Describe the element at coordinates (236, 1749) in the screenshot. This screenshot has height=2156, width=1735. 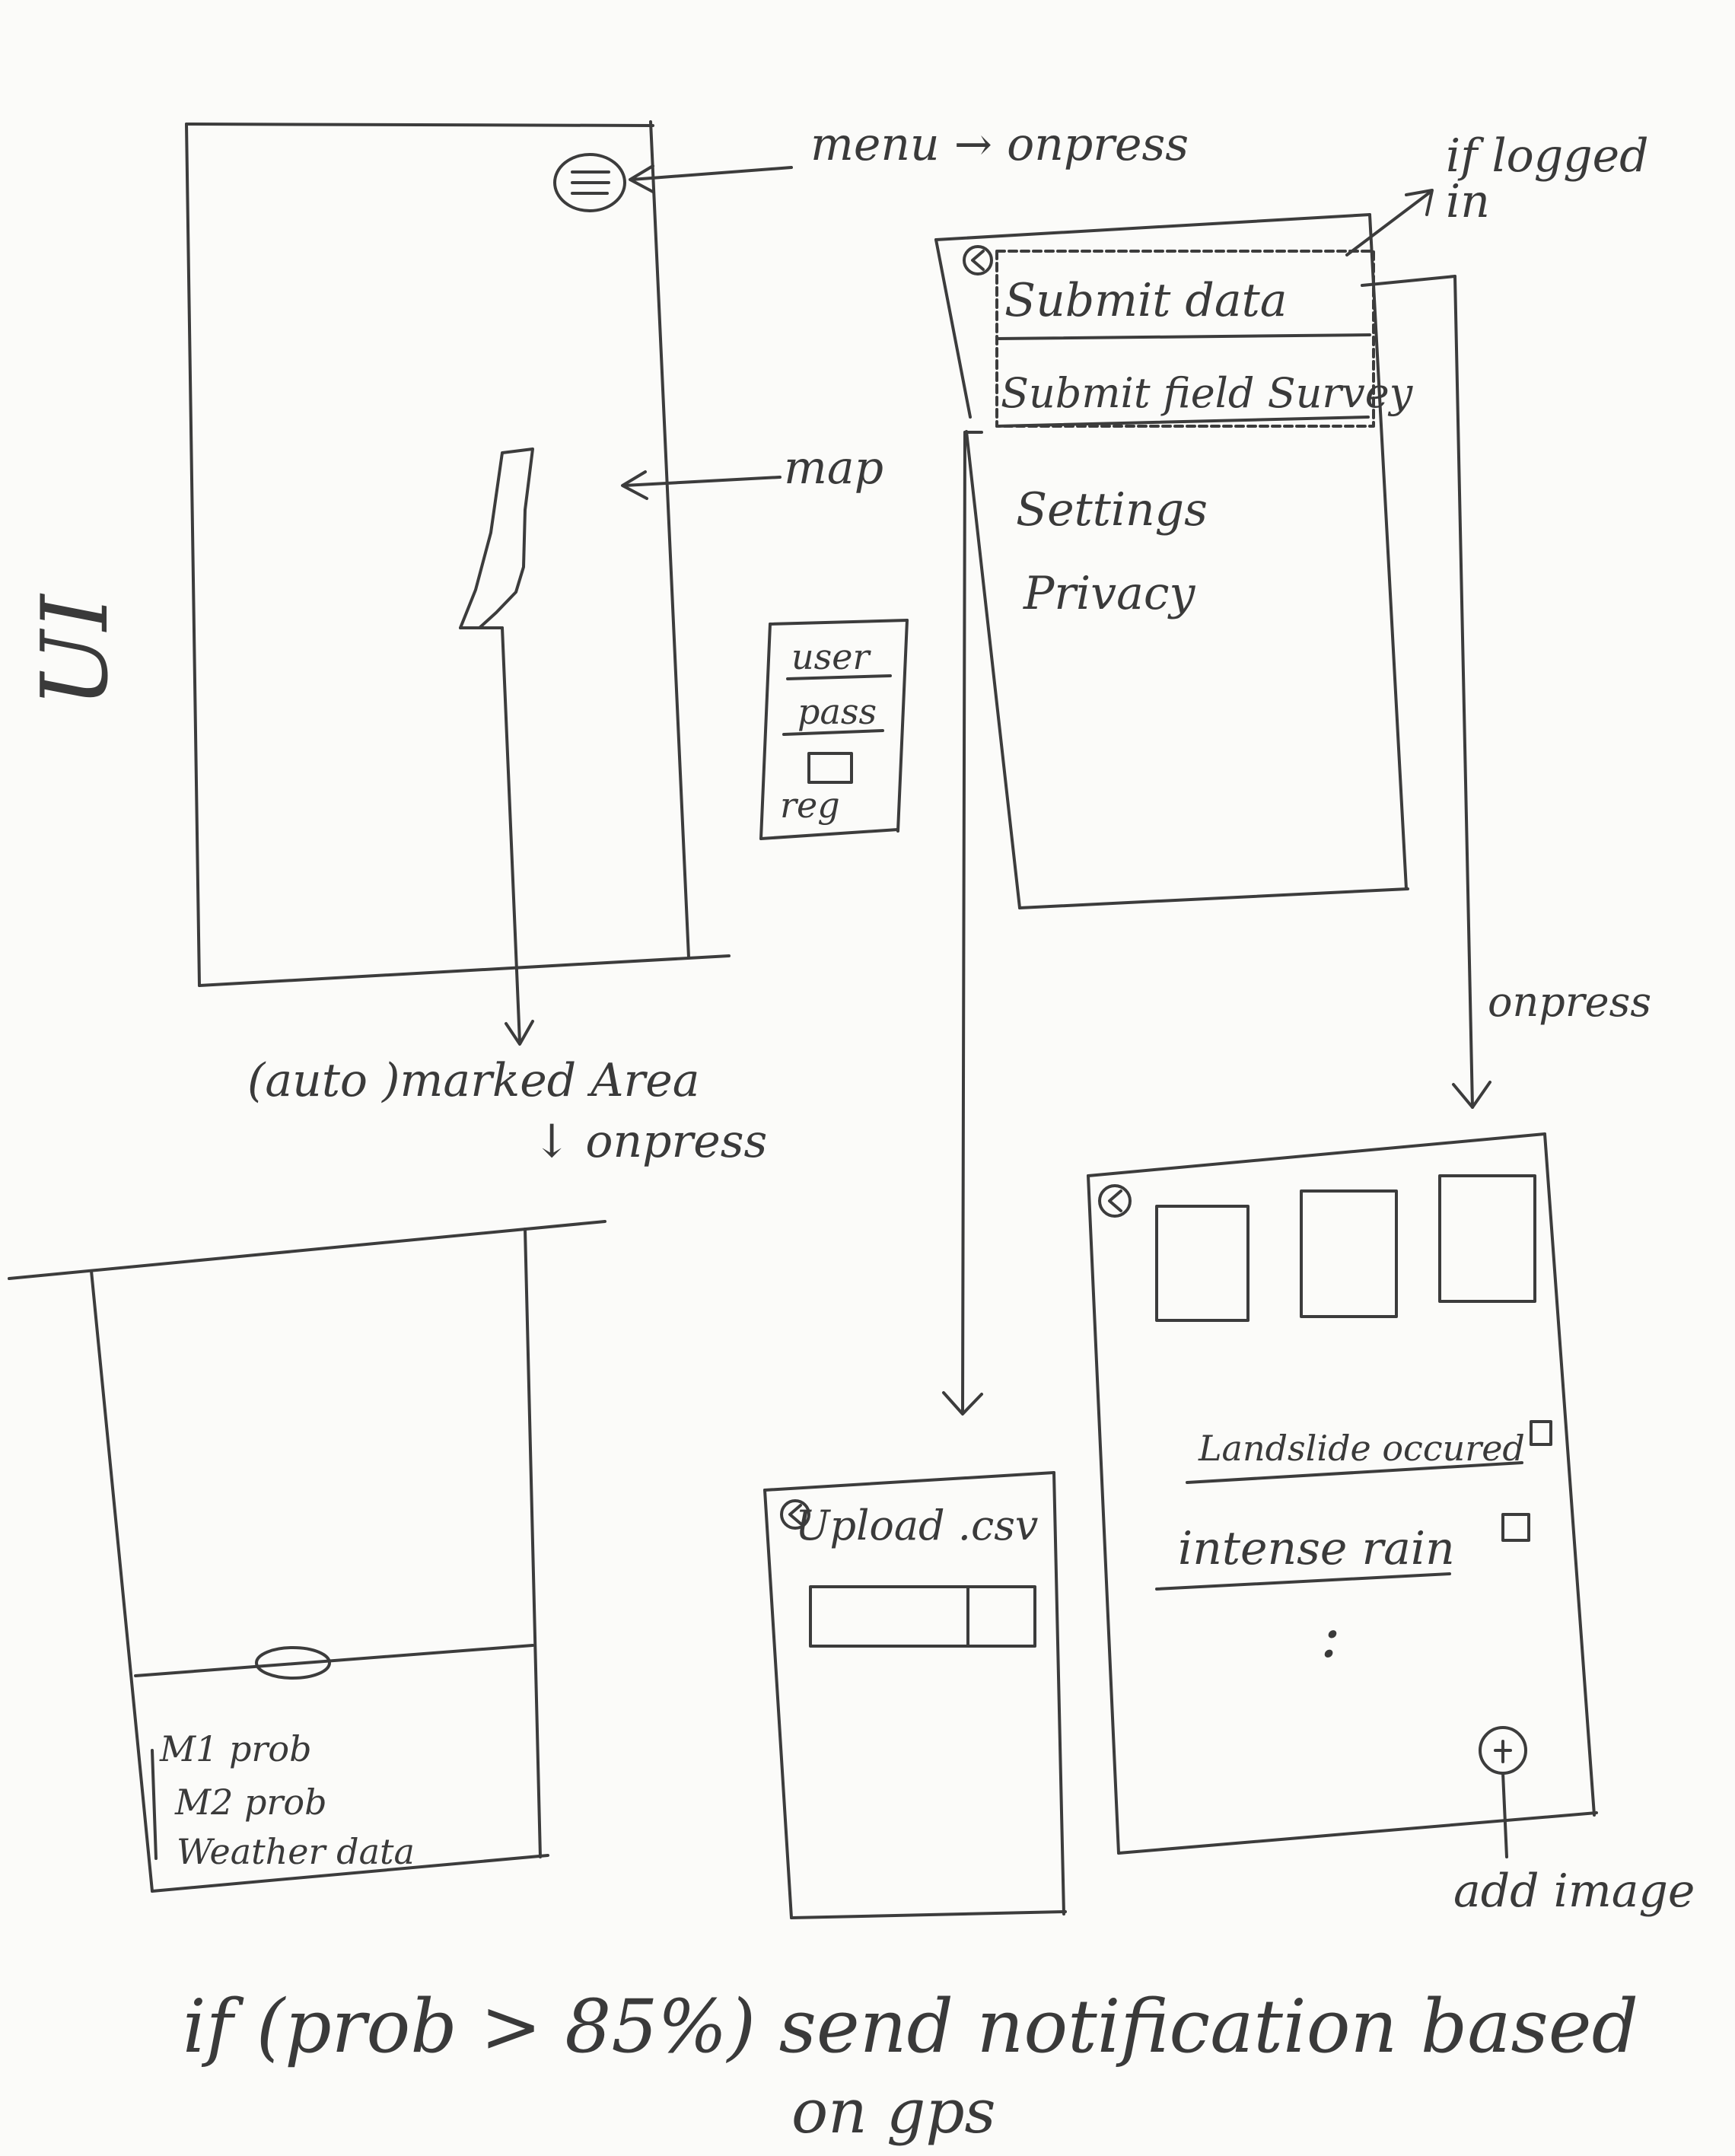
I see `detail-m1-prob: M1 prob` at that location.